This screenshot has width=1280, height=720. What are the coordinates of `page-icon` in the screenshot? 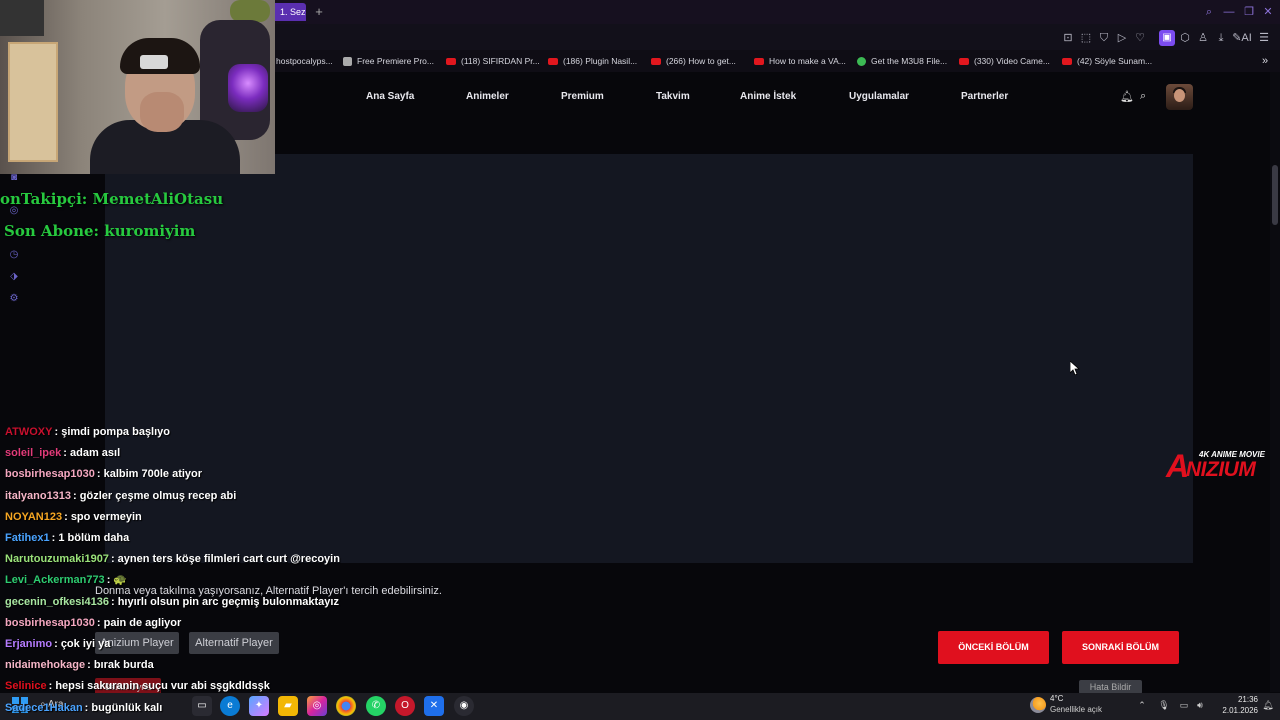 It's located at (347, 61).